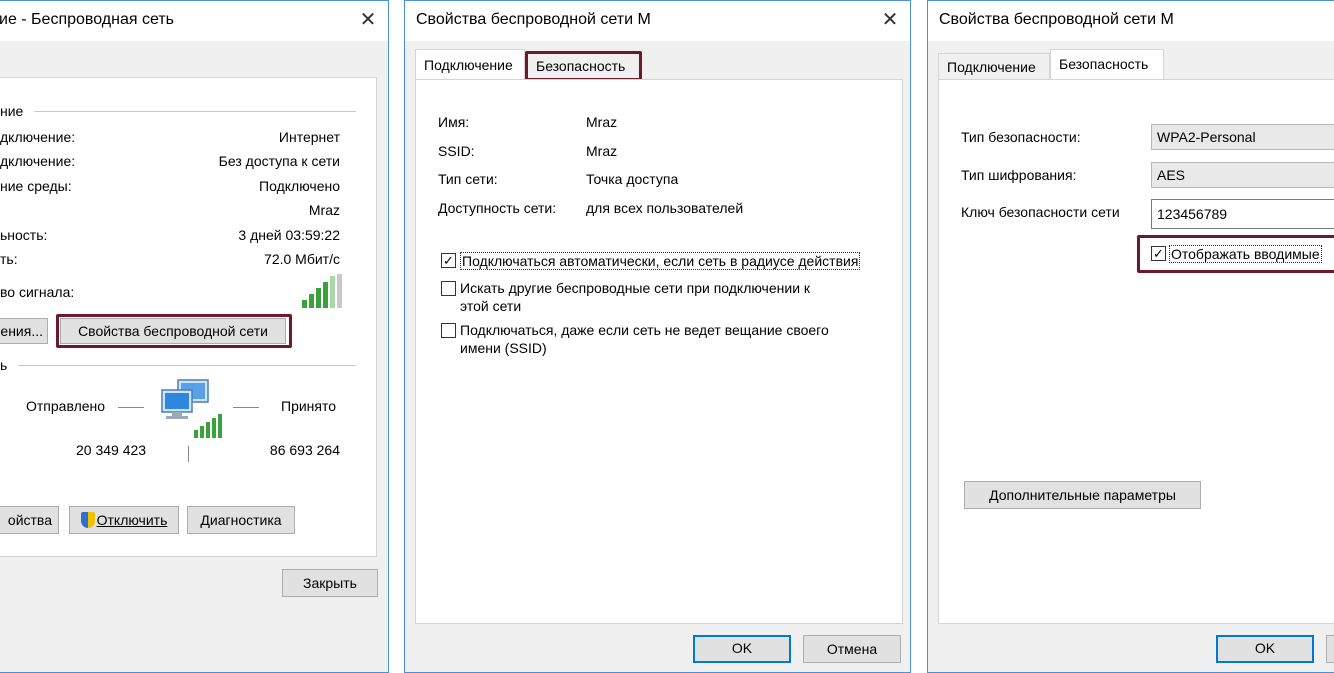 The image size is (1334, 673). Describe the element at coordinates (4, 365) in the screenshot. I see `group-activity-title: ь` at that location.